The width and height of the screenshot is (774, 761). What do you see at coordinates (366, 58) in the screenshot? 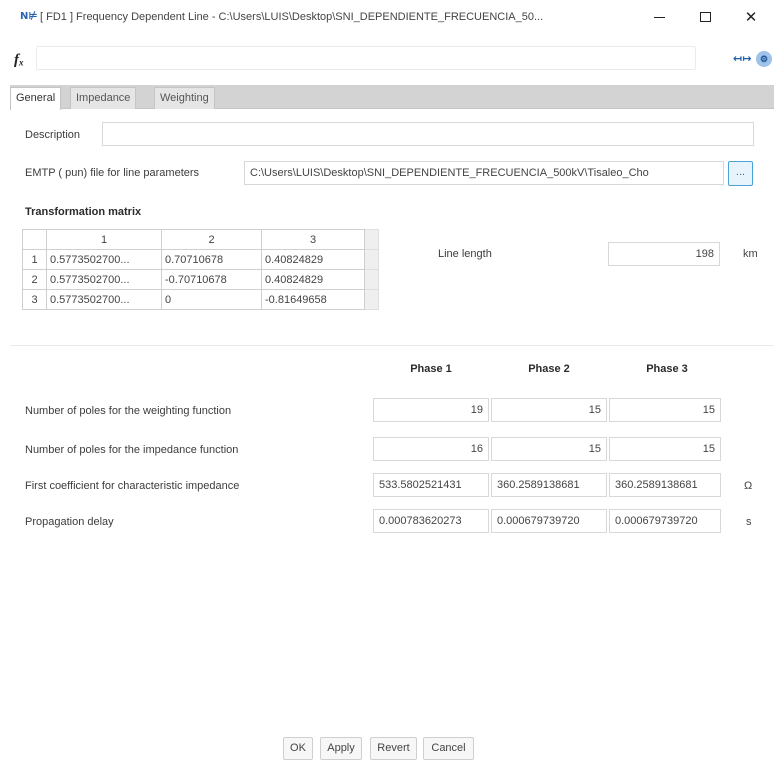
I see `formula-input` at bounding box center [366, 58].